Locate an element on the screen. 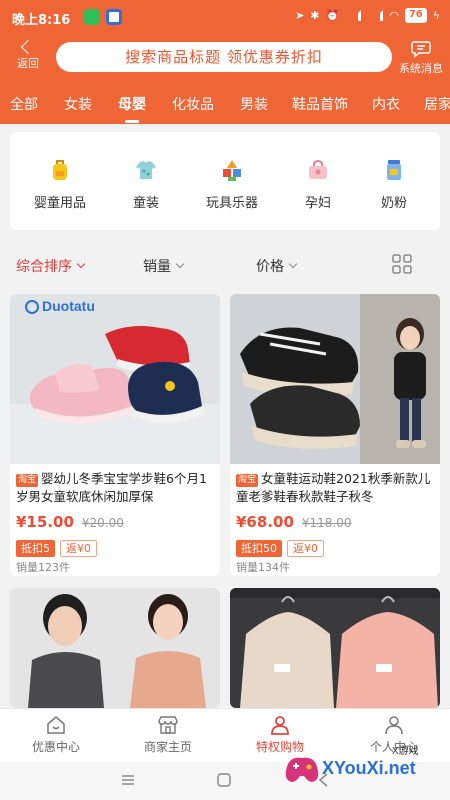 The height and width of the screenshot is (800, 450). brand-logo: Duotatu is located at coordinates (68, 306).